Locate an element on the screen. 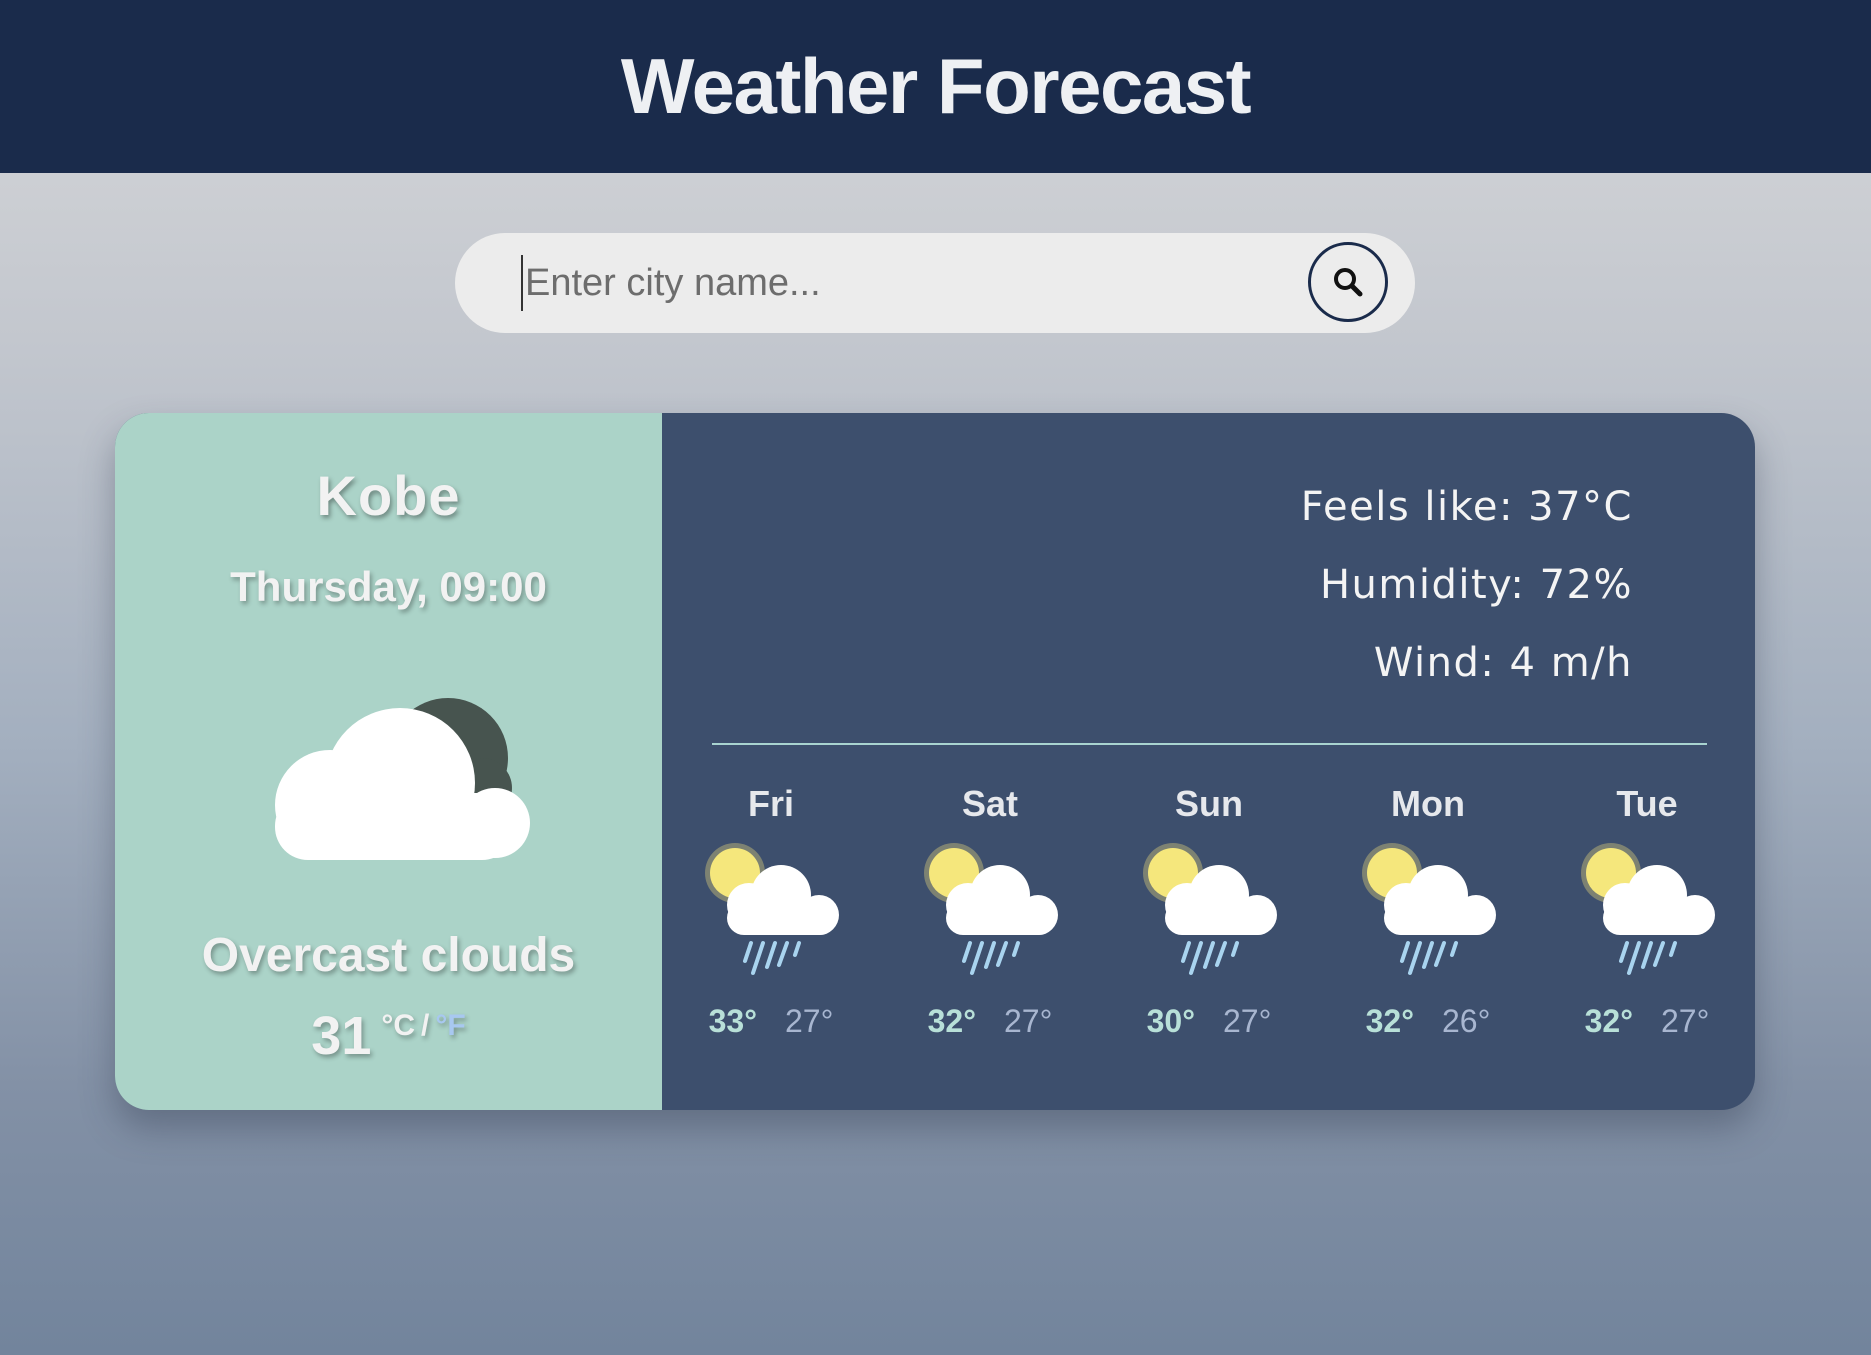 The image size is (1871, 1355). divider is located at coordinates (1209, 744).